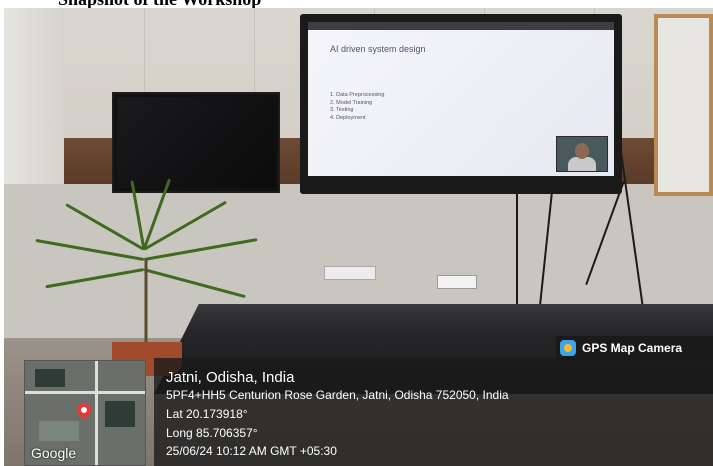  I want to click on wall-frame, so click(683, 105).